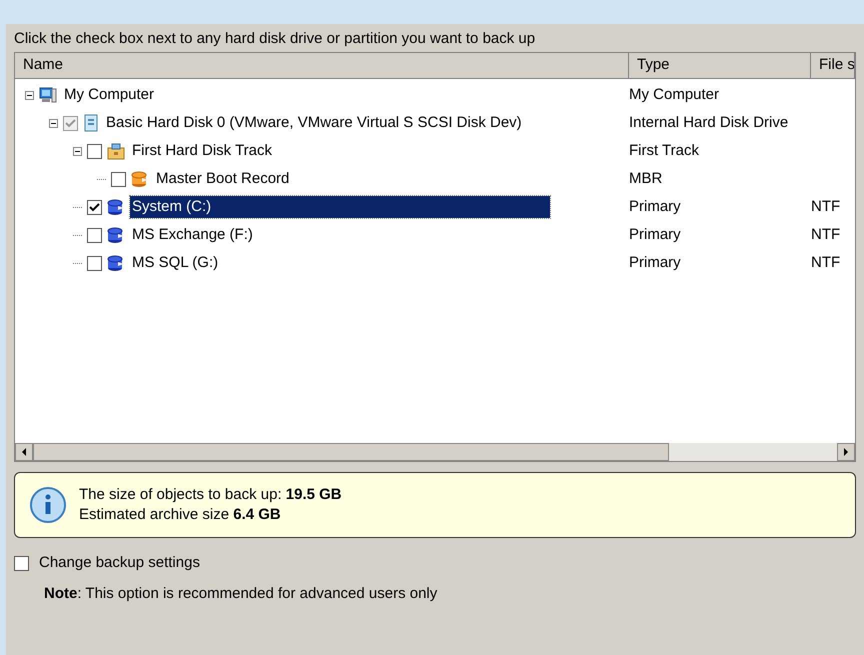 The width and height of the screenshot is (864, 655). What do you see at coordinates (846, 452) in the screenshot?
I see `right-arrow-icon` at bounding box center [846, 452].